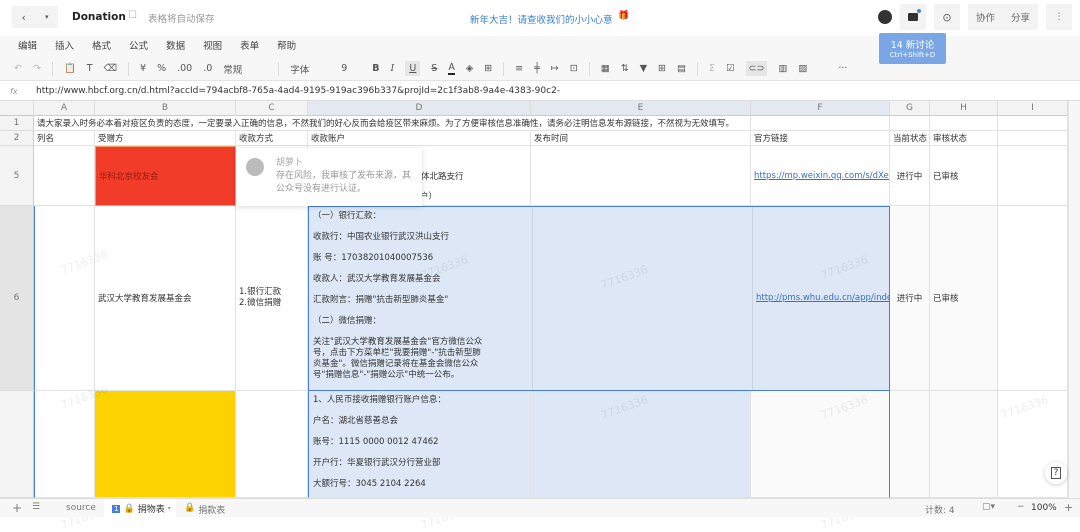 The image size is (1080, 532). I want to click on decimal-remove-button: .0, so click(207, 68).